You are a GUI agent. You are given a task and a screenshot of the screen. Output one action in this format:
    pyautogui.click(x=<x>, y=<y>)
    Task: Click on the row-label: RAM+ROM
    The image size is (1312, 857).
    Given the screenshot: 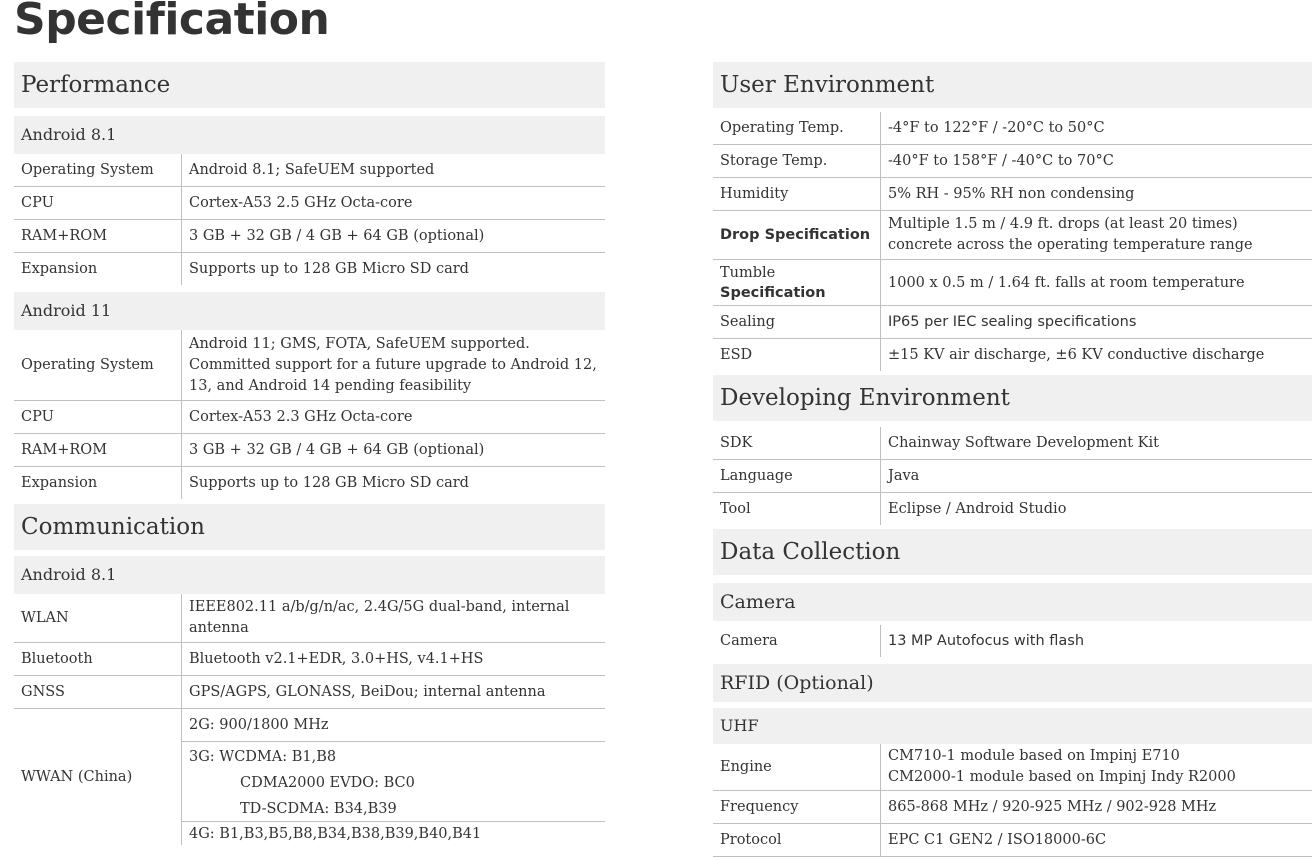 What is the action you would take?
    pyautogui.click(x=64, y=450)
    